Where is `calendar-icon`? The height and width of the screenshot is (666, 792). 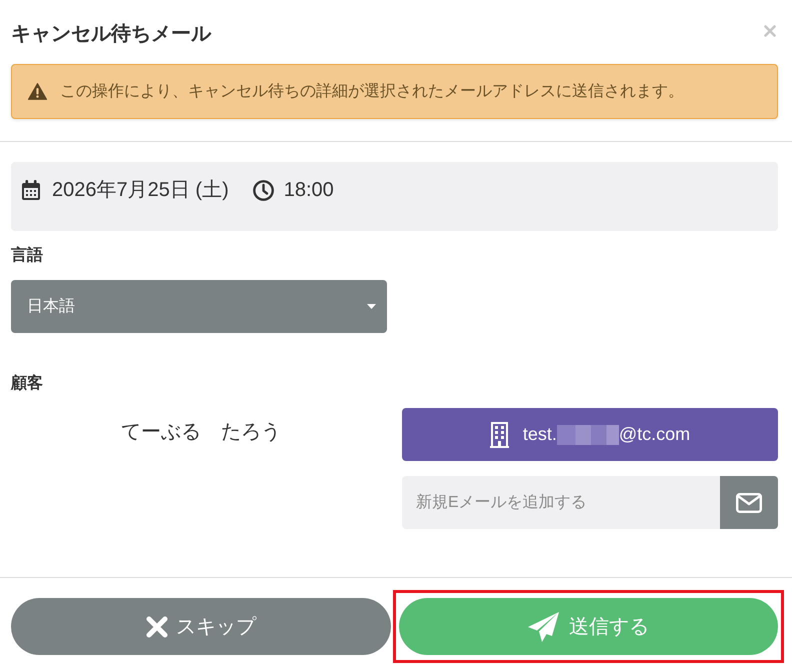 calendar-icon is located at coordinates (31, 190).